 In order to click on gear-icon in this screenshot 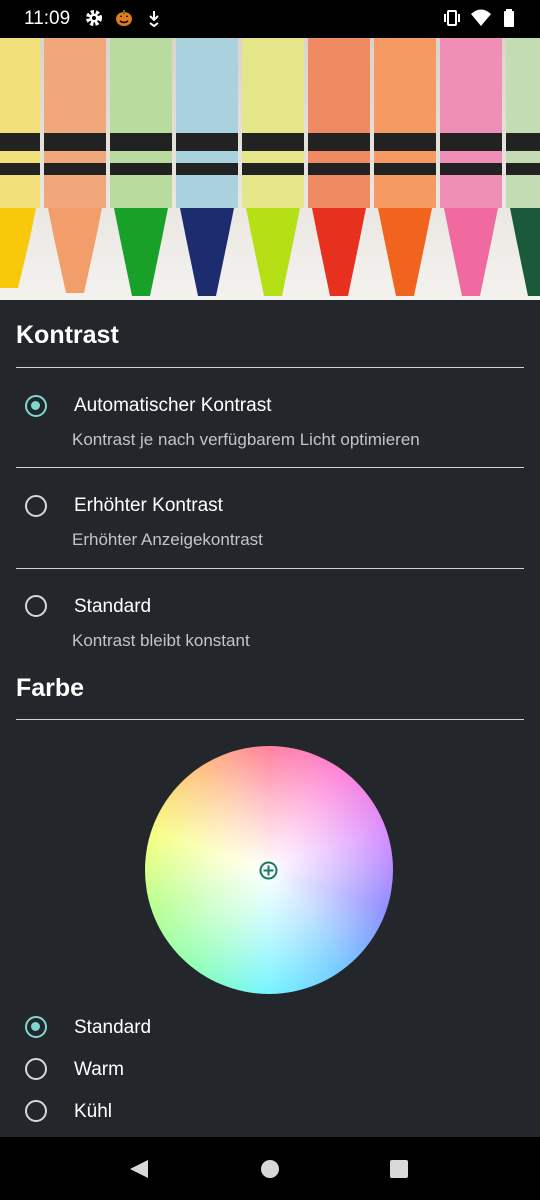, I will do `click(94, 18)`.